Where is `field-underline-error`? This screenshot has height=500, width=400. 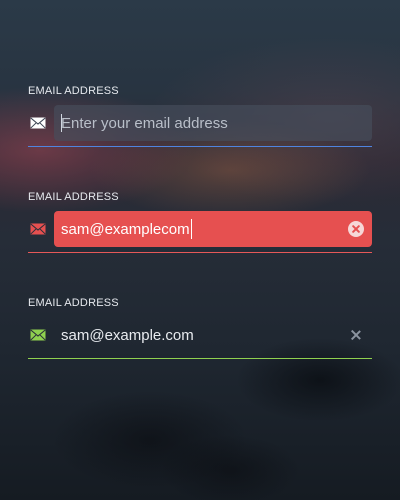
field-underline-error is located at coordinates (200, 252).